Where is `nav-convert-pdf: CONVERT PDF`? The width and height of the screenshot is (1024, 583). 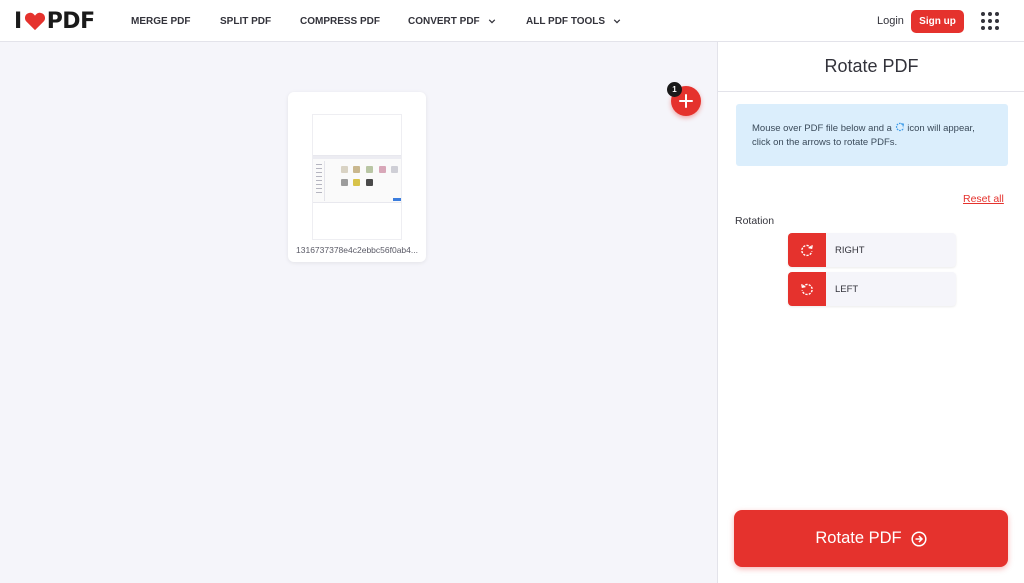 nav-convert-pdf: CONVERT PDF is located at coordinates (452, 21).